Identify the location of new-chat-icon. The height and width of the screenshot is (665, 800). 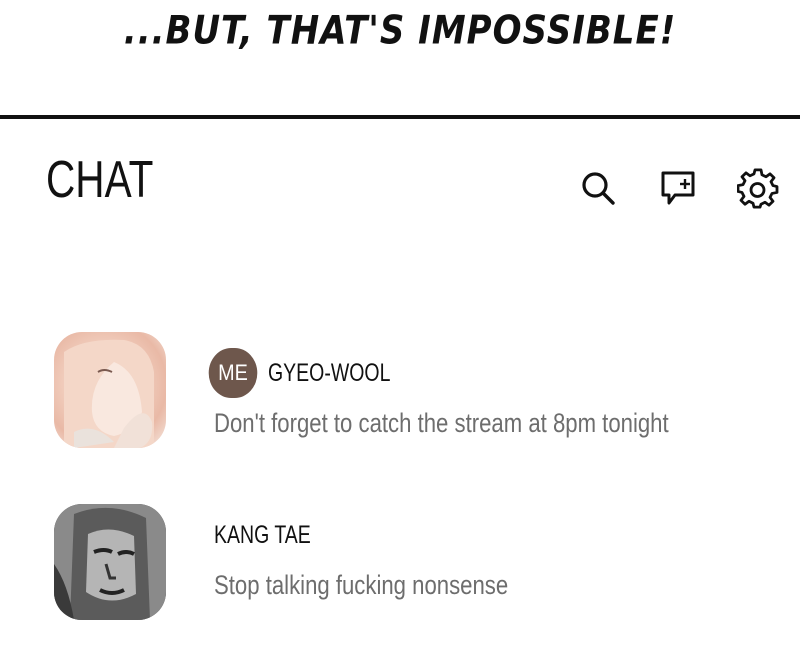
(678, 188).